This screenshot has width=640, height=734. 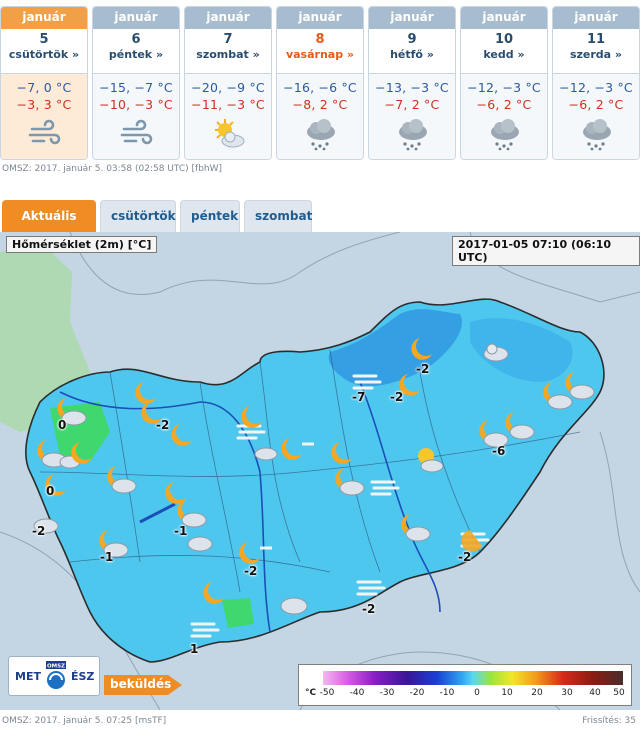 What do you see at coordinates (387, 693) in the screenshot?
I see `legend-tick: -30` at bounding box center [387, 693].